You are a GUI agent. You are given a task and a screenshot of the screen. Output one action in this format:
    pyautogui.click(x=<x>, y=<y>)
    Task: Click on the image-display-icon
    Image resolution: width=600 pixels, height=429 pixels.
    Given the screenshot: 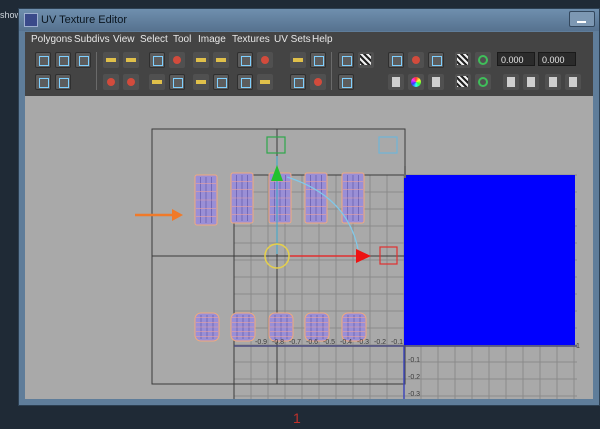 What is the action you would take?
    pyautogui.click(x=346, y=60)
    